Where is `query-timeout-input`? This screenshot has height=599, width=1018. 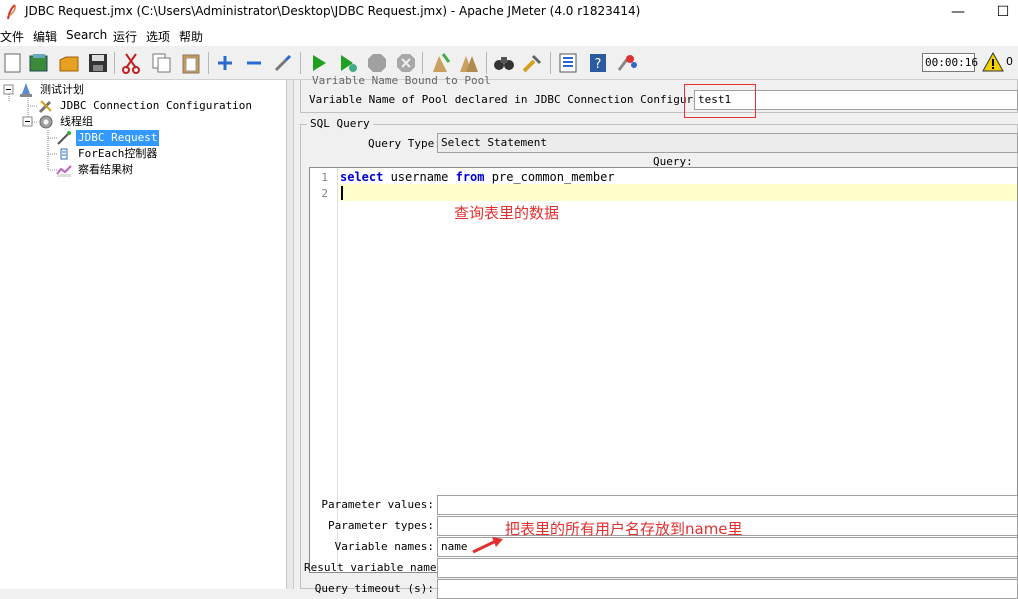
query-timeout-input is located at coordinates (727, 589).